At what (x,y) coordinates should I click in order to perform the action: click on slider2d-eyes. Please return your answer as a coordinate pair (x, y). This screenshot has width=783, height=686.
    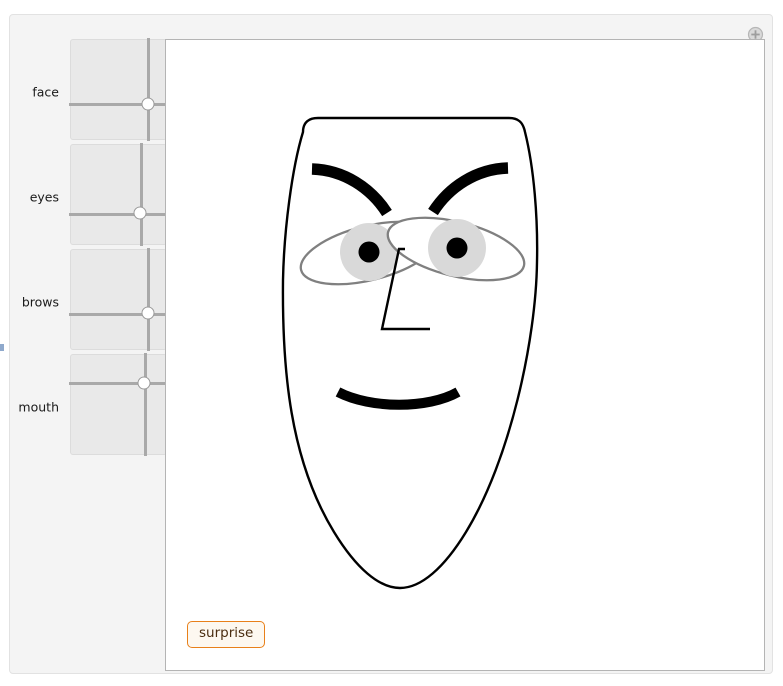
    Looking at the image, I should click on (118, 194).